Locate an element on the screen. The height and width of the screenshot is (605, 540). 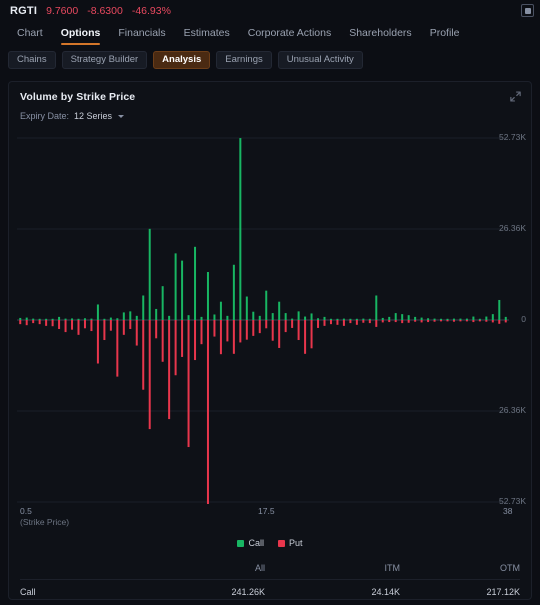
tab-financials: Financials is located at coordinates (141, 33).